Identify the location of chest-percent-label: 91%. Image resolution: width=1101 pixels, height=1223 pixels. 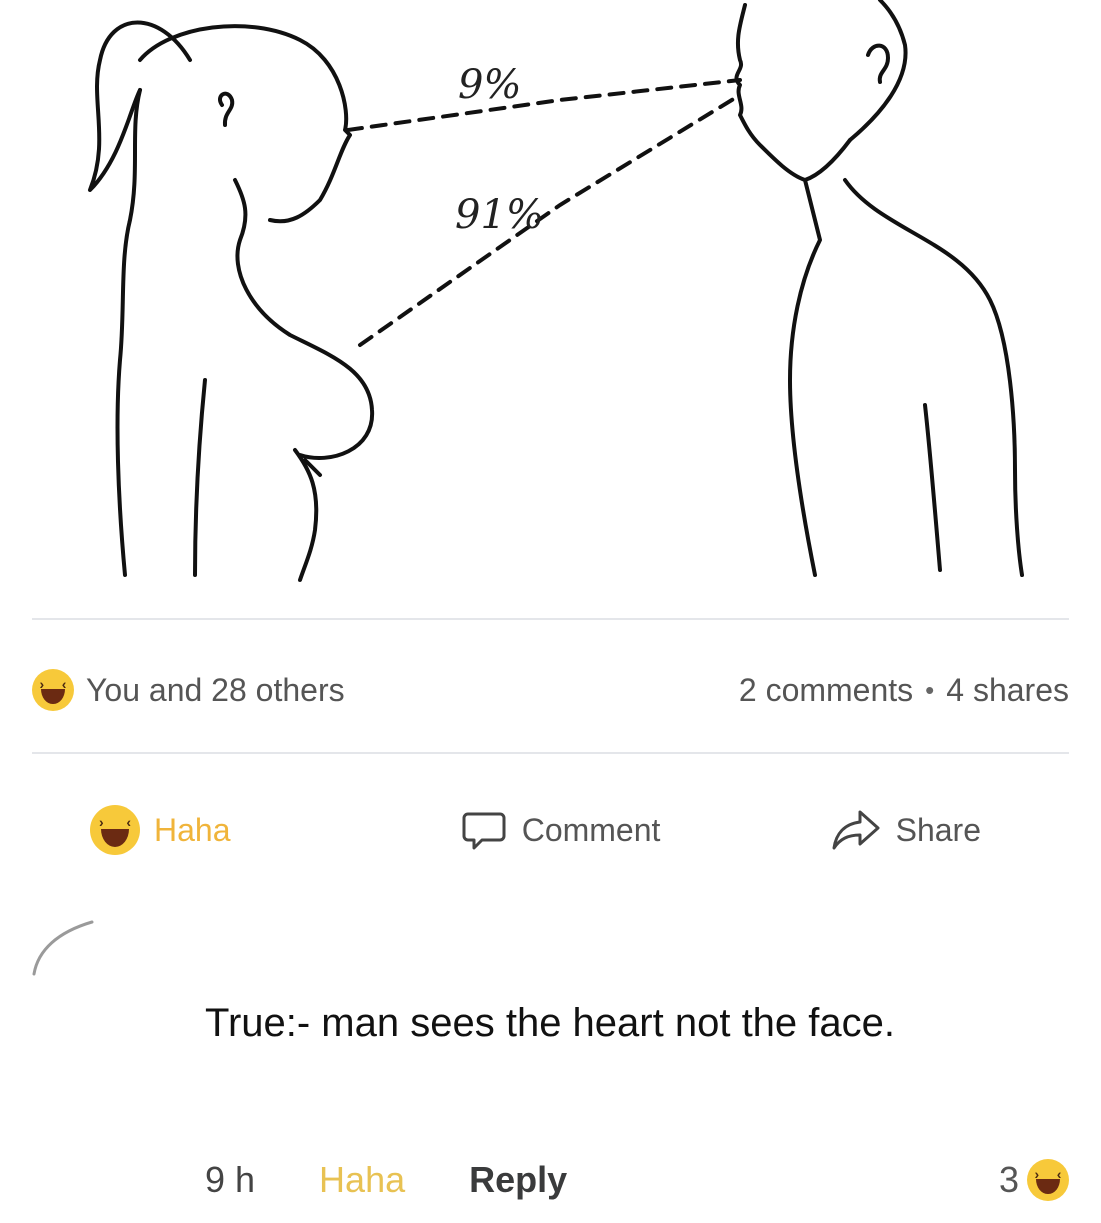
(499, 215).